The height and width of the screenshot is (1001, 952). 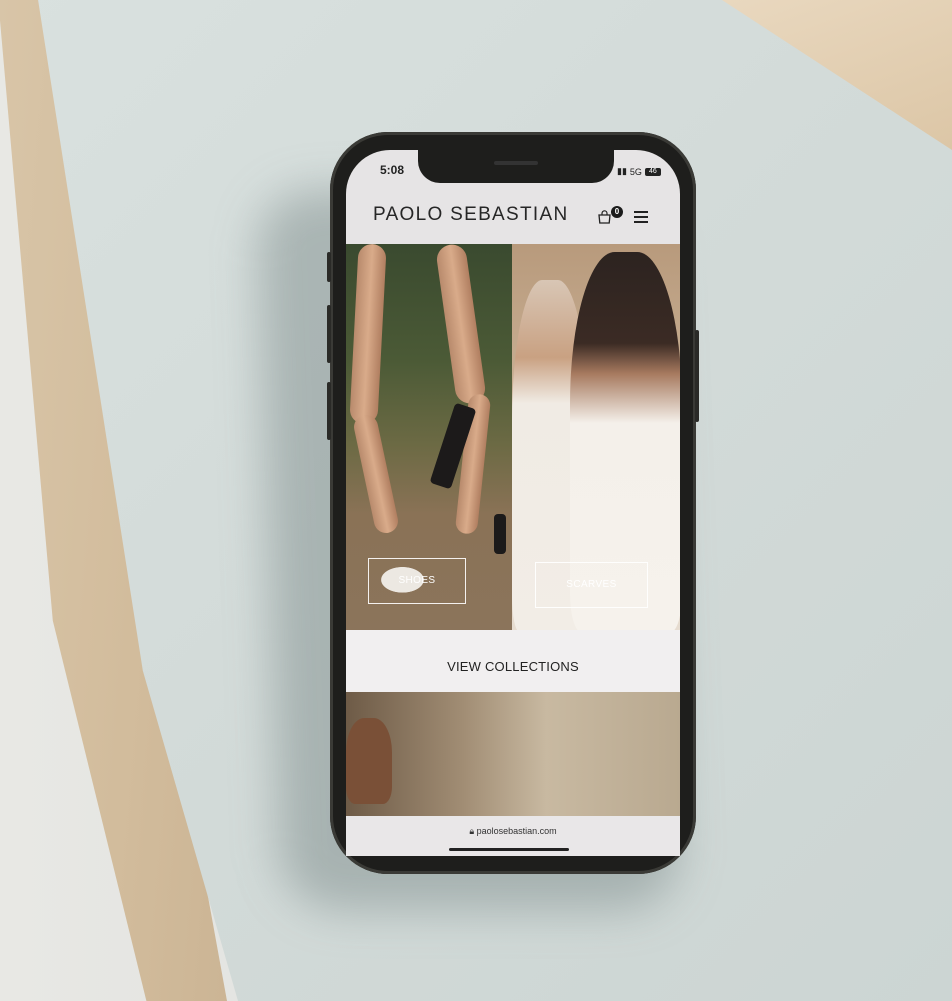 I want to click on lock-icon: 🔒︎, so click(x=473, y=831).